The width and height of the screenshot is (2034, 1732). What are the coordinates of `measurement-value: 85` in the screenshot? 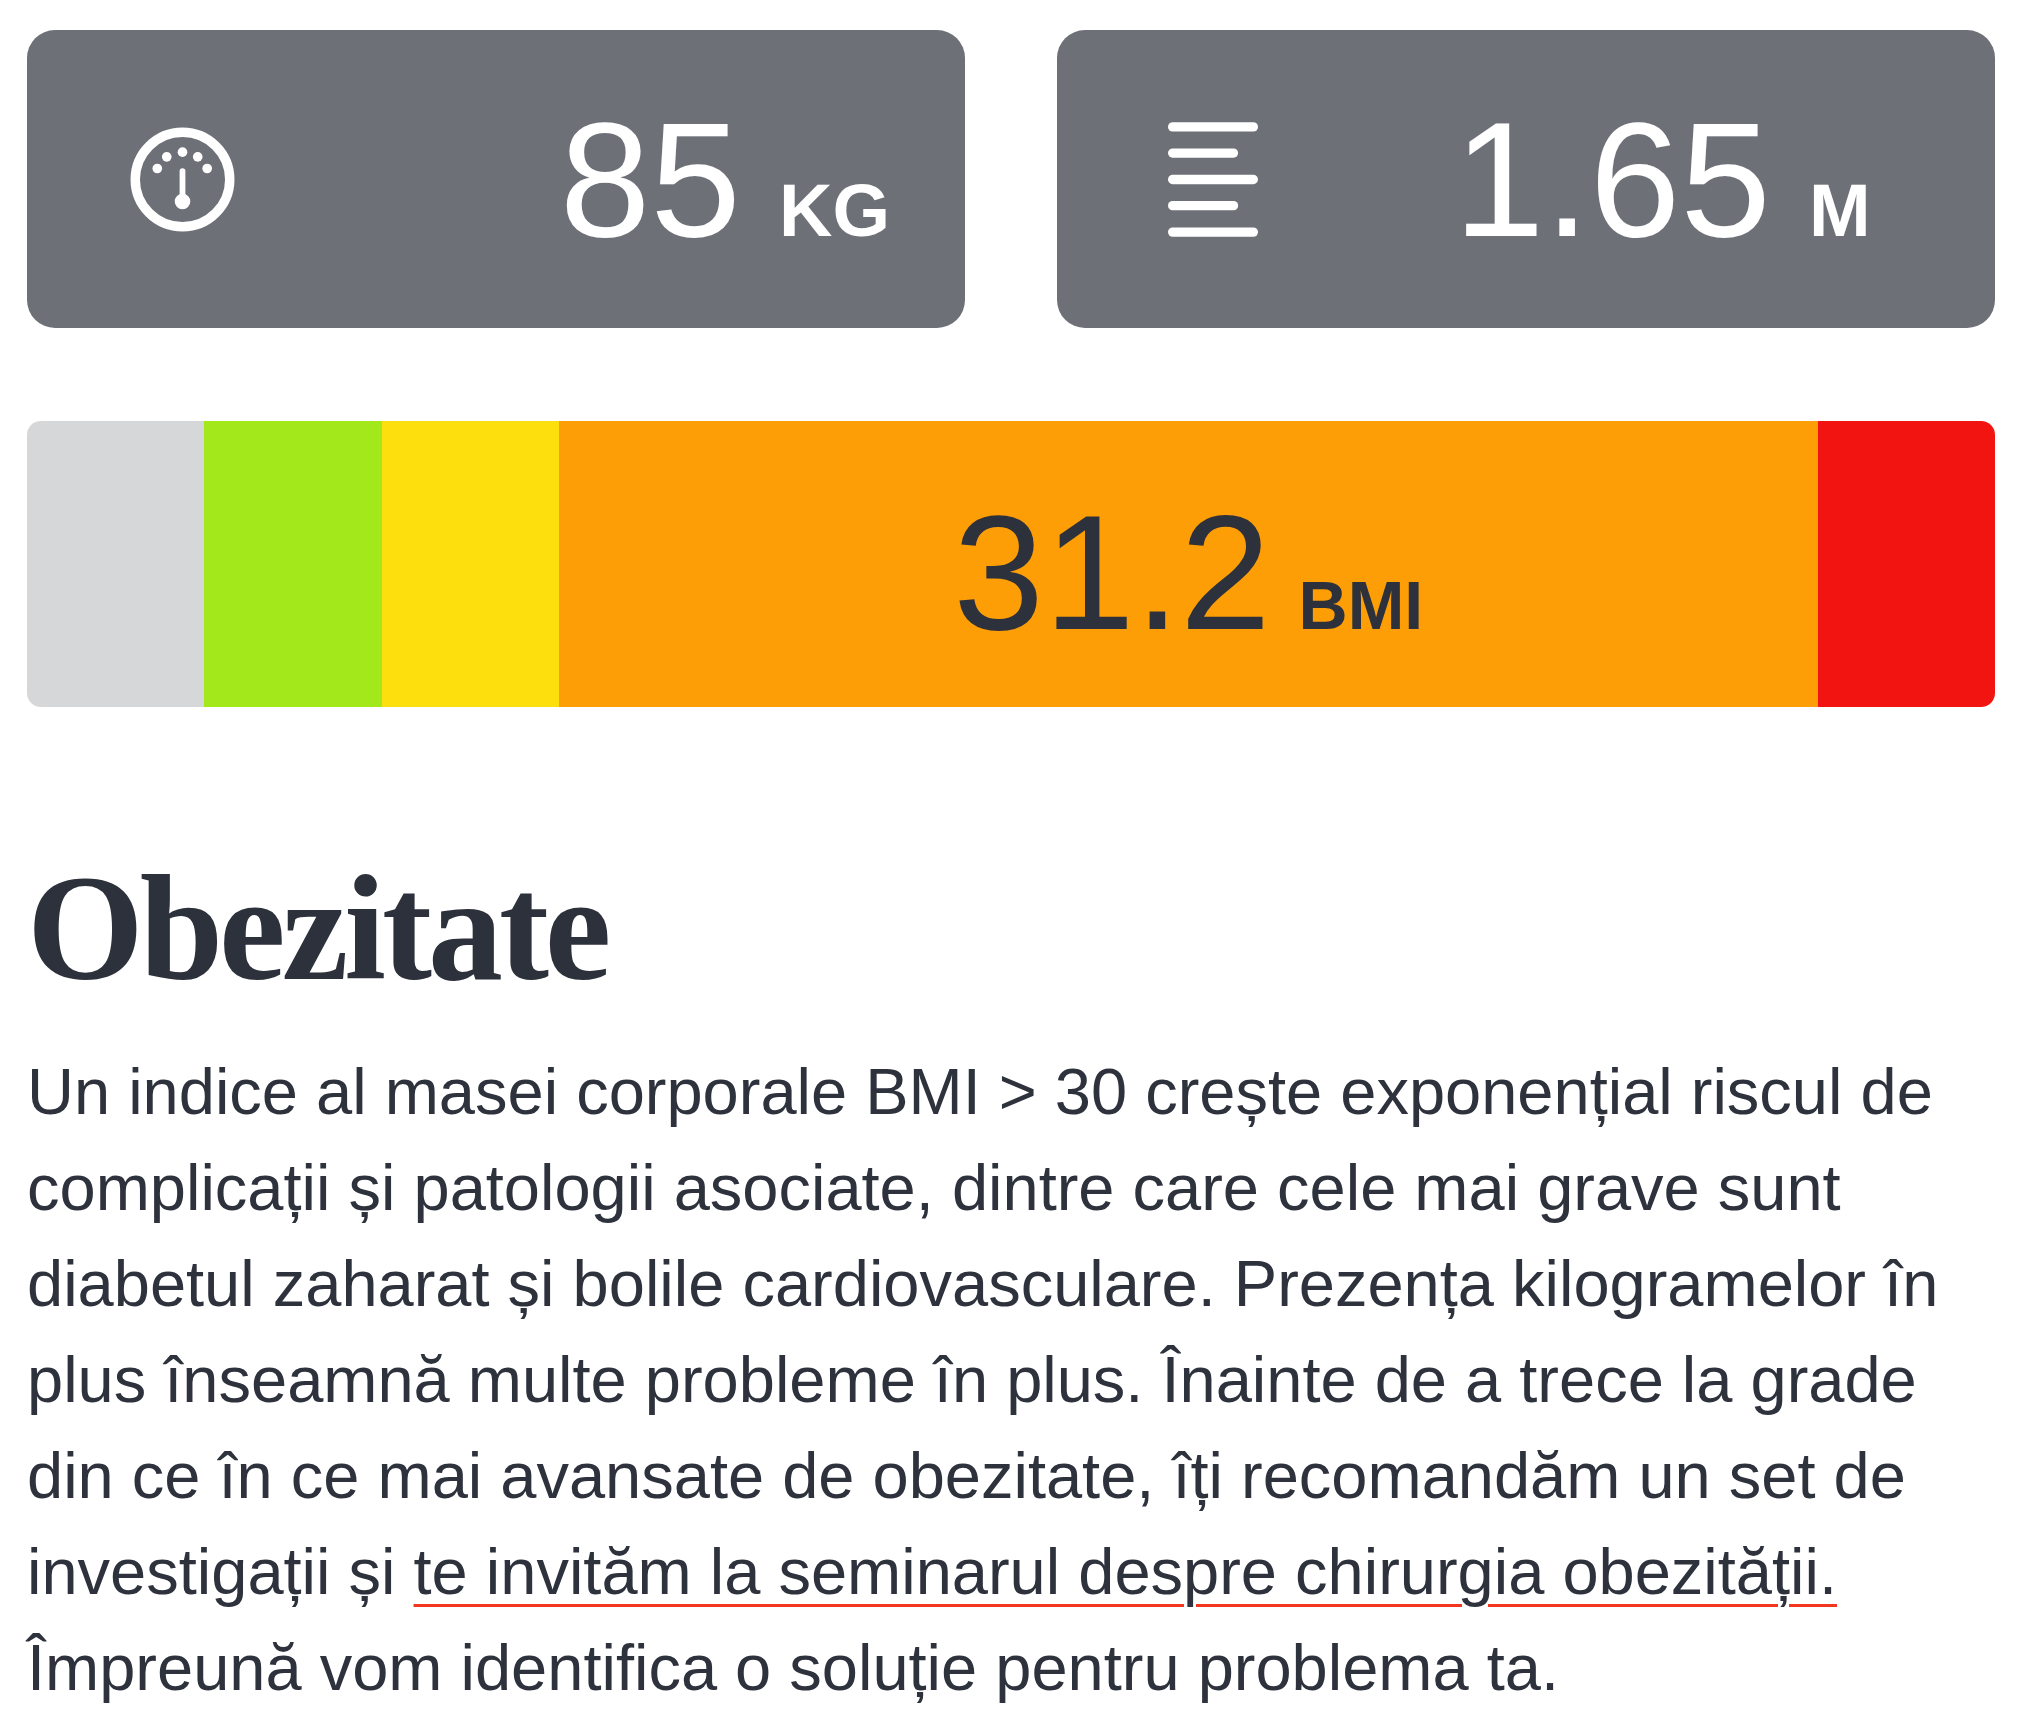 It's located at (650, 179).